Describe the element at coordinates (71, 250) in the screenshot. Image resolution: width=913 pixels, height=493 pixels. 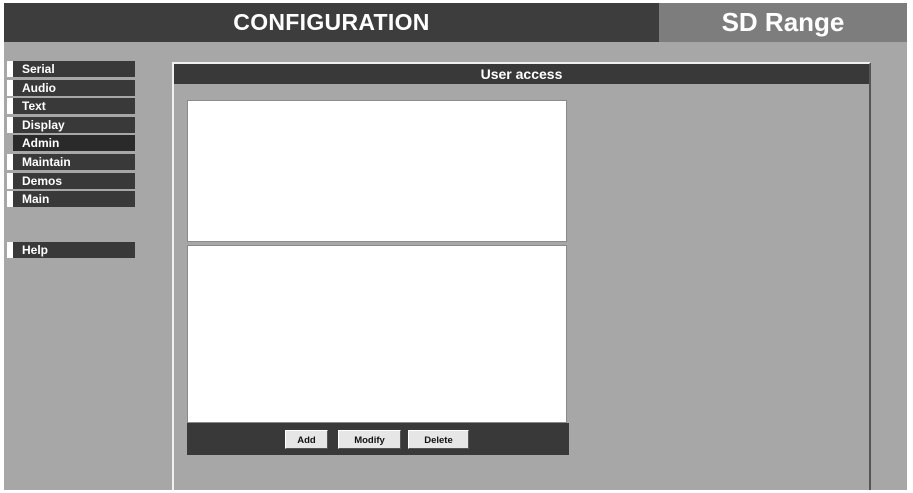
I see `sidebar-item-help: Help` at that location.